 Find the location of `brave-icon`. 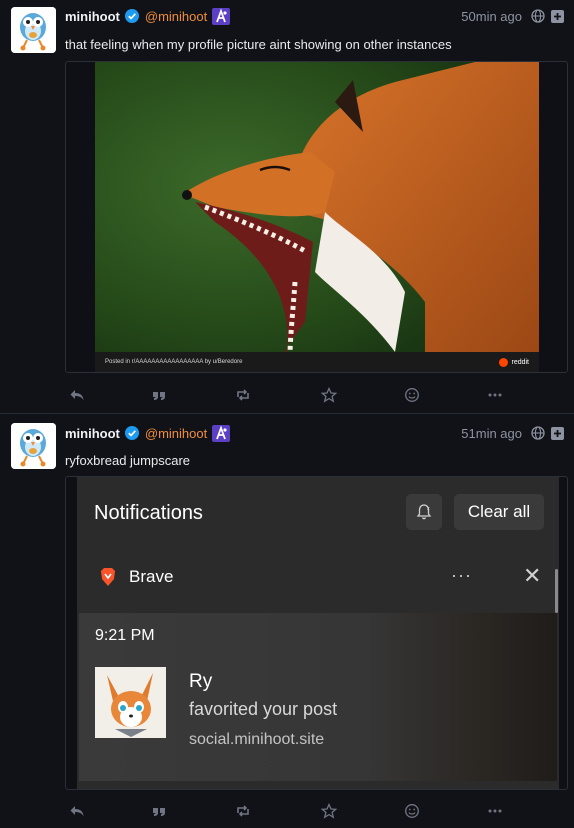

brave-icon is located at coordinates (108, 577).